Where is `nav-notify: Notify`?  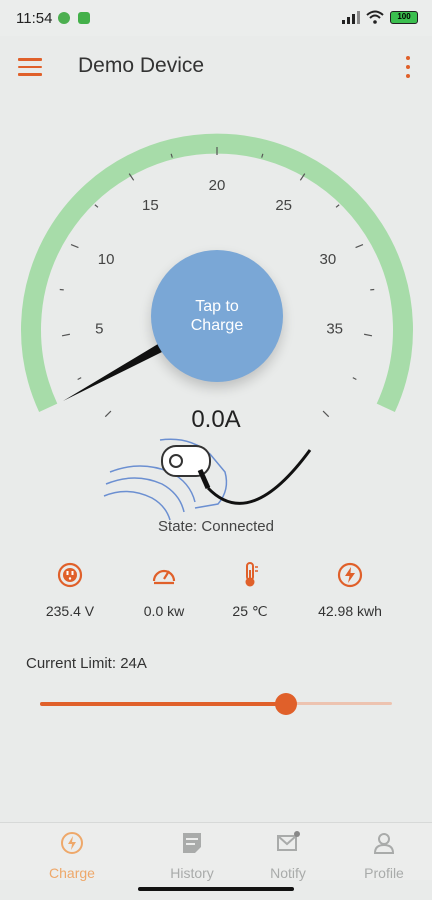
nav-notify: Notify is located at coordinates (288, 856).